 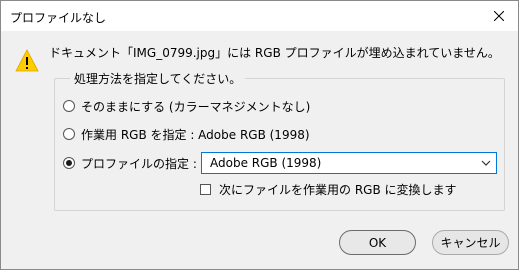 I want to click on chevron-down-icon, so click(x=486, y=163).